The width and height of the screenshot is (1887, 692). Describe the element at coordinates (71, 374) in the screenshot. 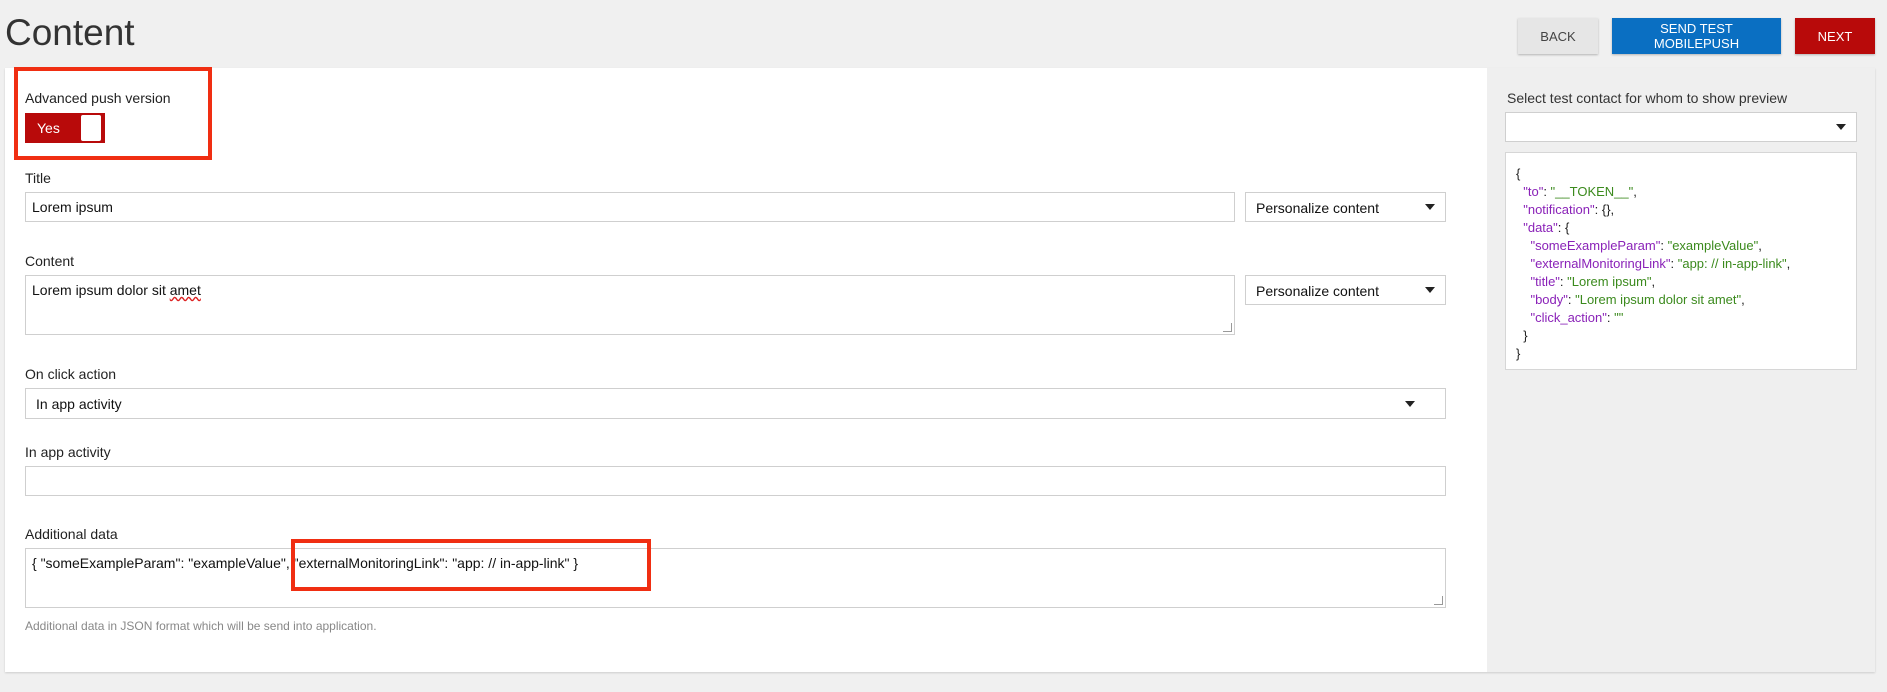

I see `onclick-action-label: On click action` at that location.